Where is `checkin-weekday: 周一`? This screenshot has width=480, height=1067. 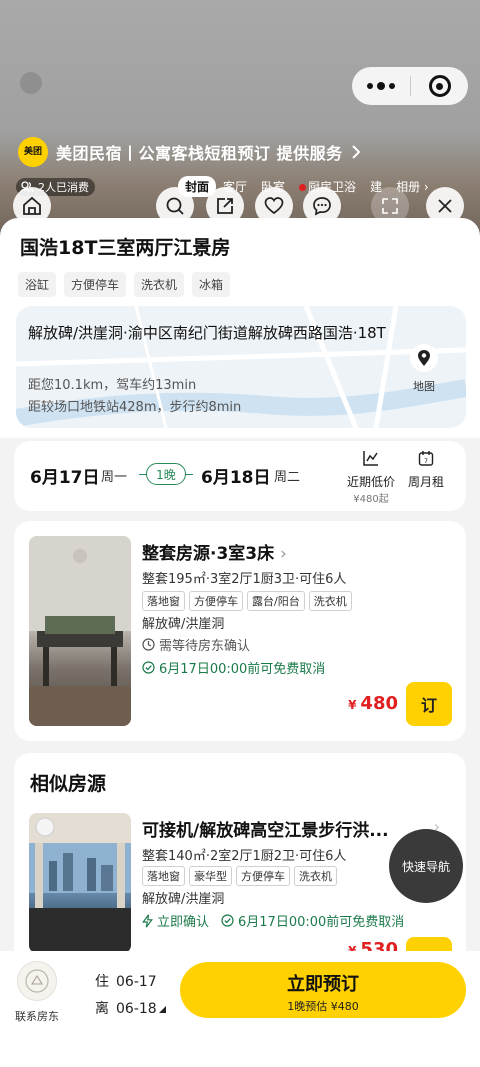
checkin-weekday: 周一 is located at coordinates (114, 477).